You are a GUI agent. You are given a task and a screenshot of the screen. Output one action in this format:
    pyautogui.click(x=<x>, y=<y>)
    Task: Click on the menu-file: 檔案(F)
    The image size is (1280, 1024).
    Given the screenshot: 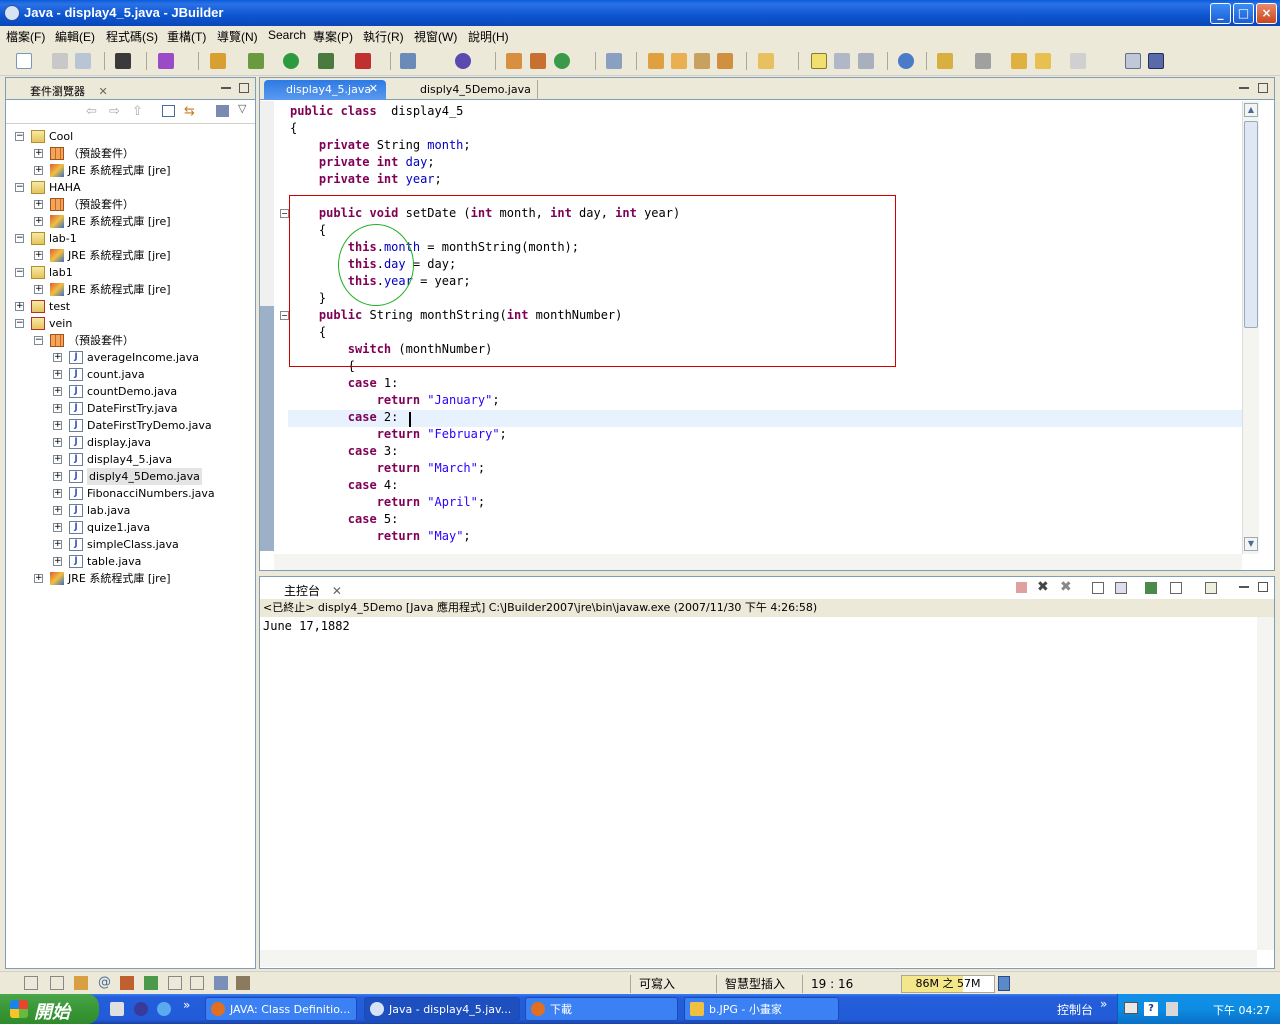 What is the action you would take?
    pyautogui.click(x=25, y=36)
    